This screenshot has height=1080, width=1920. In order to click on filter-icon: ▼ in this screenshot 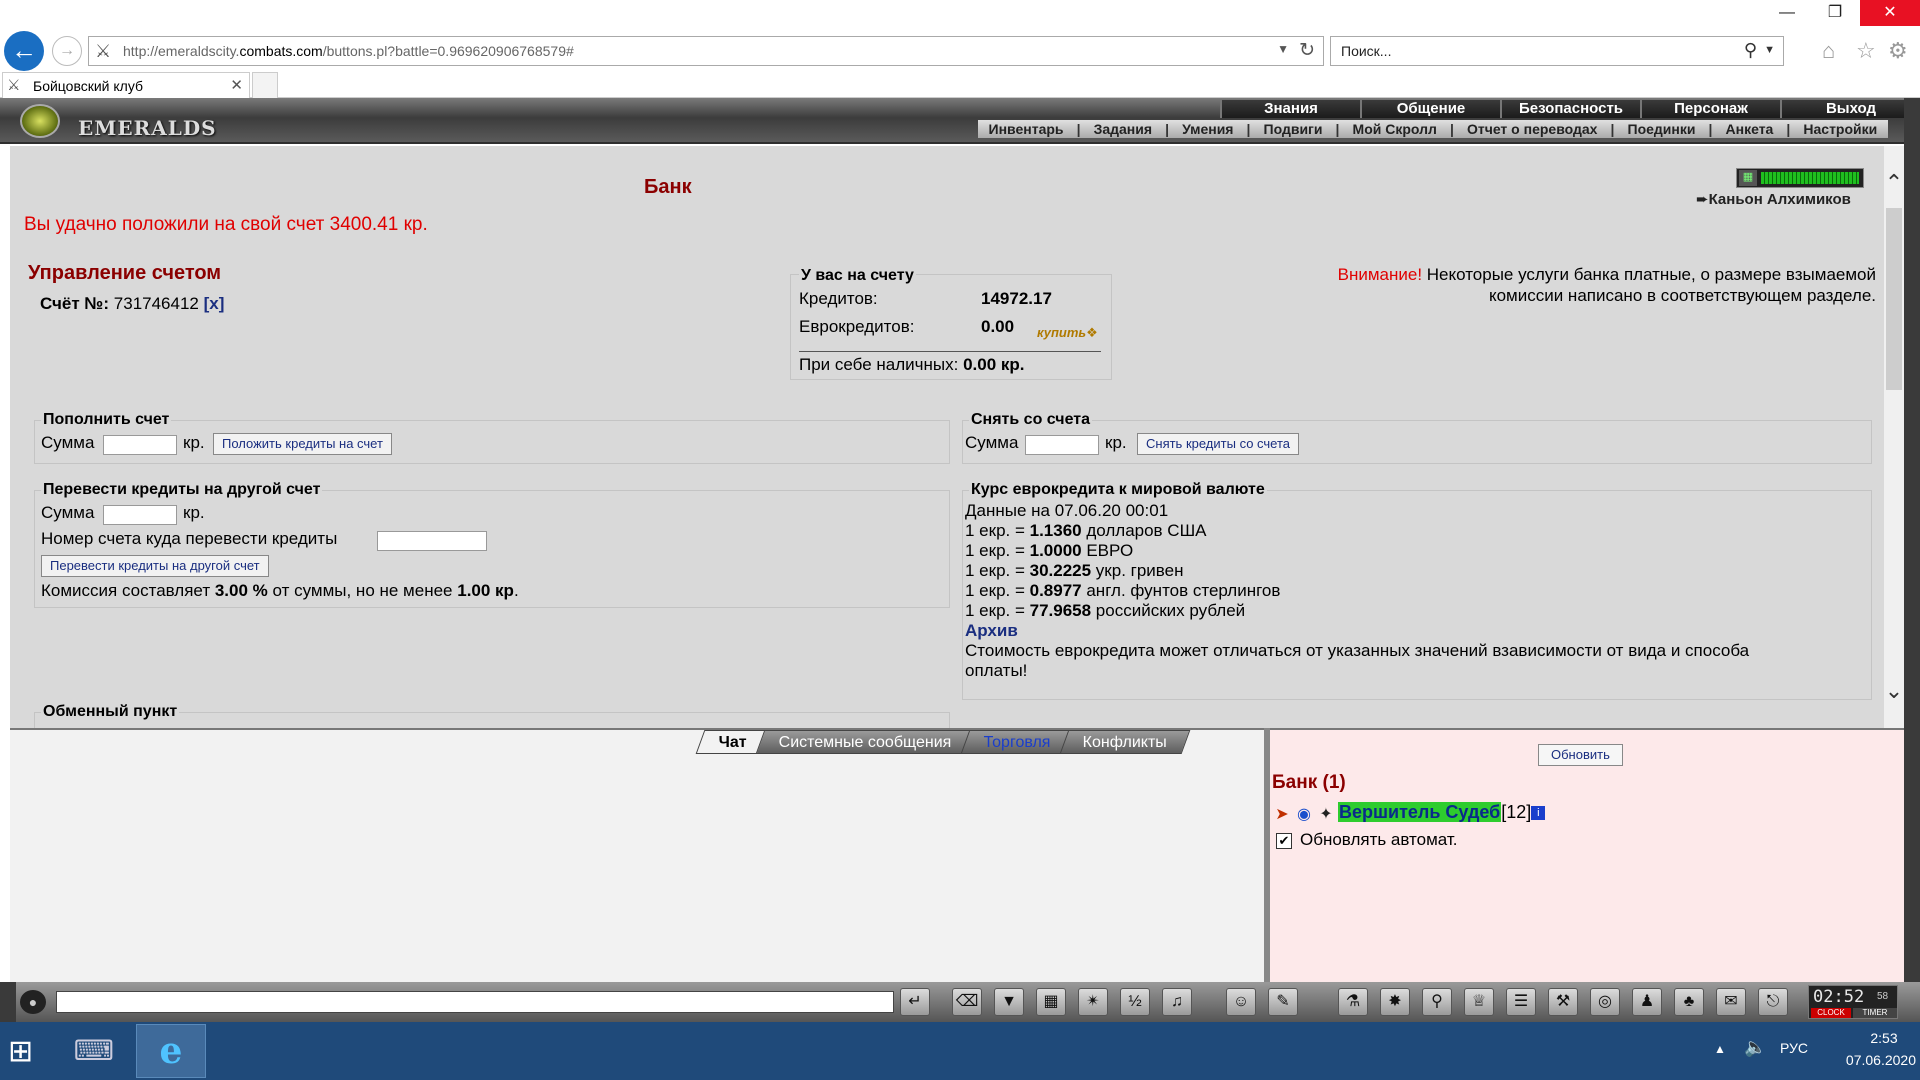, I will do `click(1009, 1002)`.